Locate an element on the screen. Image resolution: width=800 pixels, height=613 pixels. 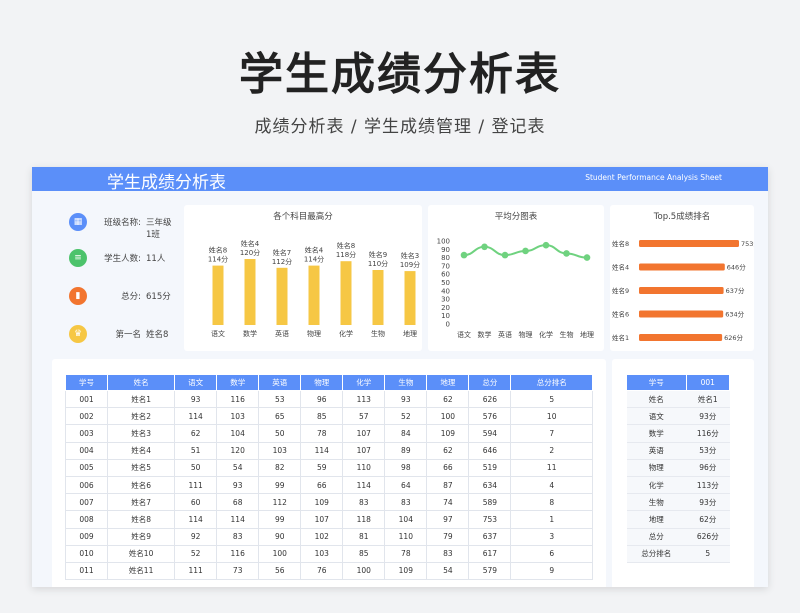
y-tick-label: 40 is located at coordinates (445, 291).